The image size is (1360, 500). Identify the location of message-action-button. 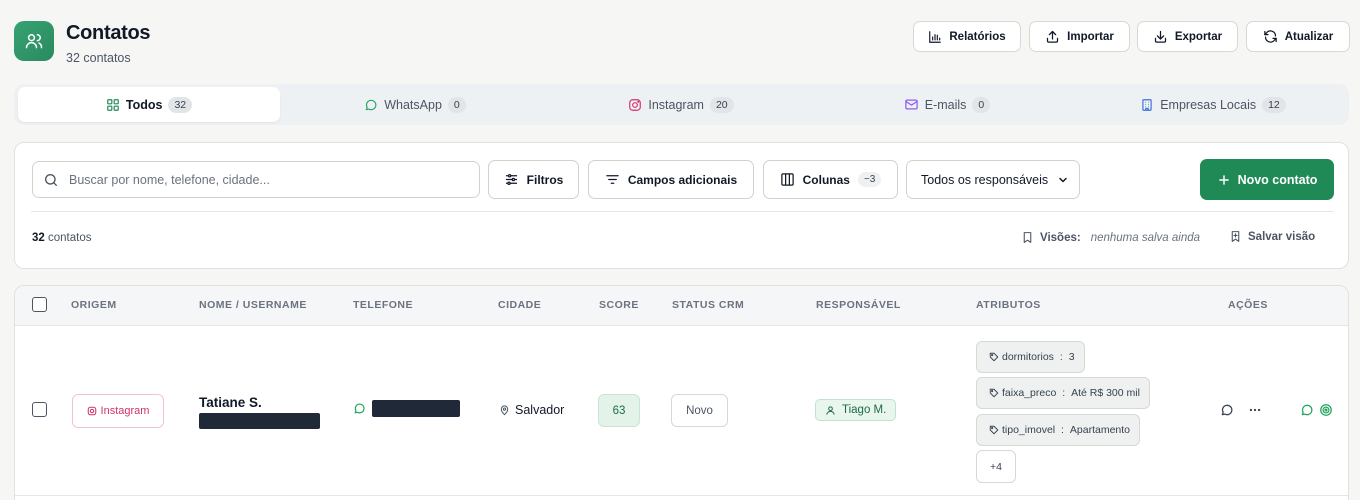
(1227, 410).